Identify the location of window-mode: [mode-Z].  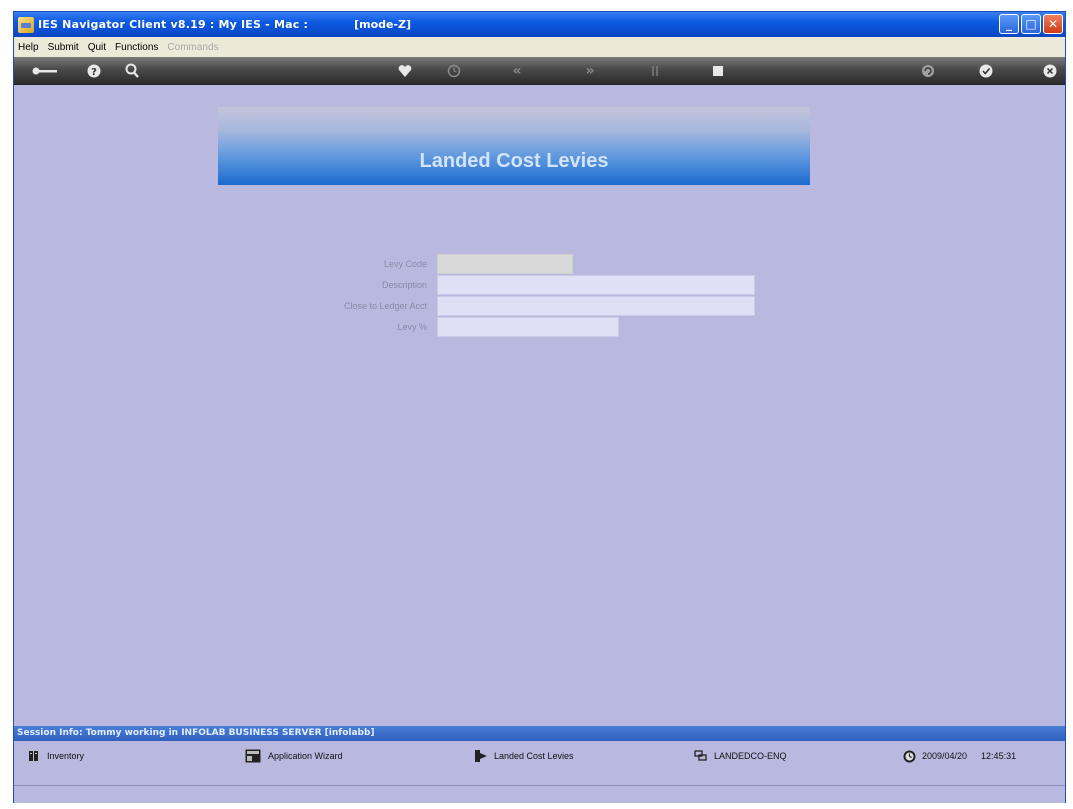
(383, 24).